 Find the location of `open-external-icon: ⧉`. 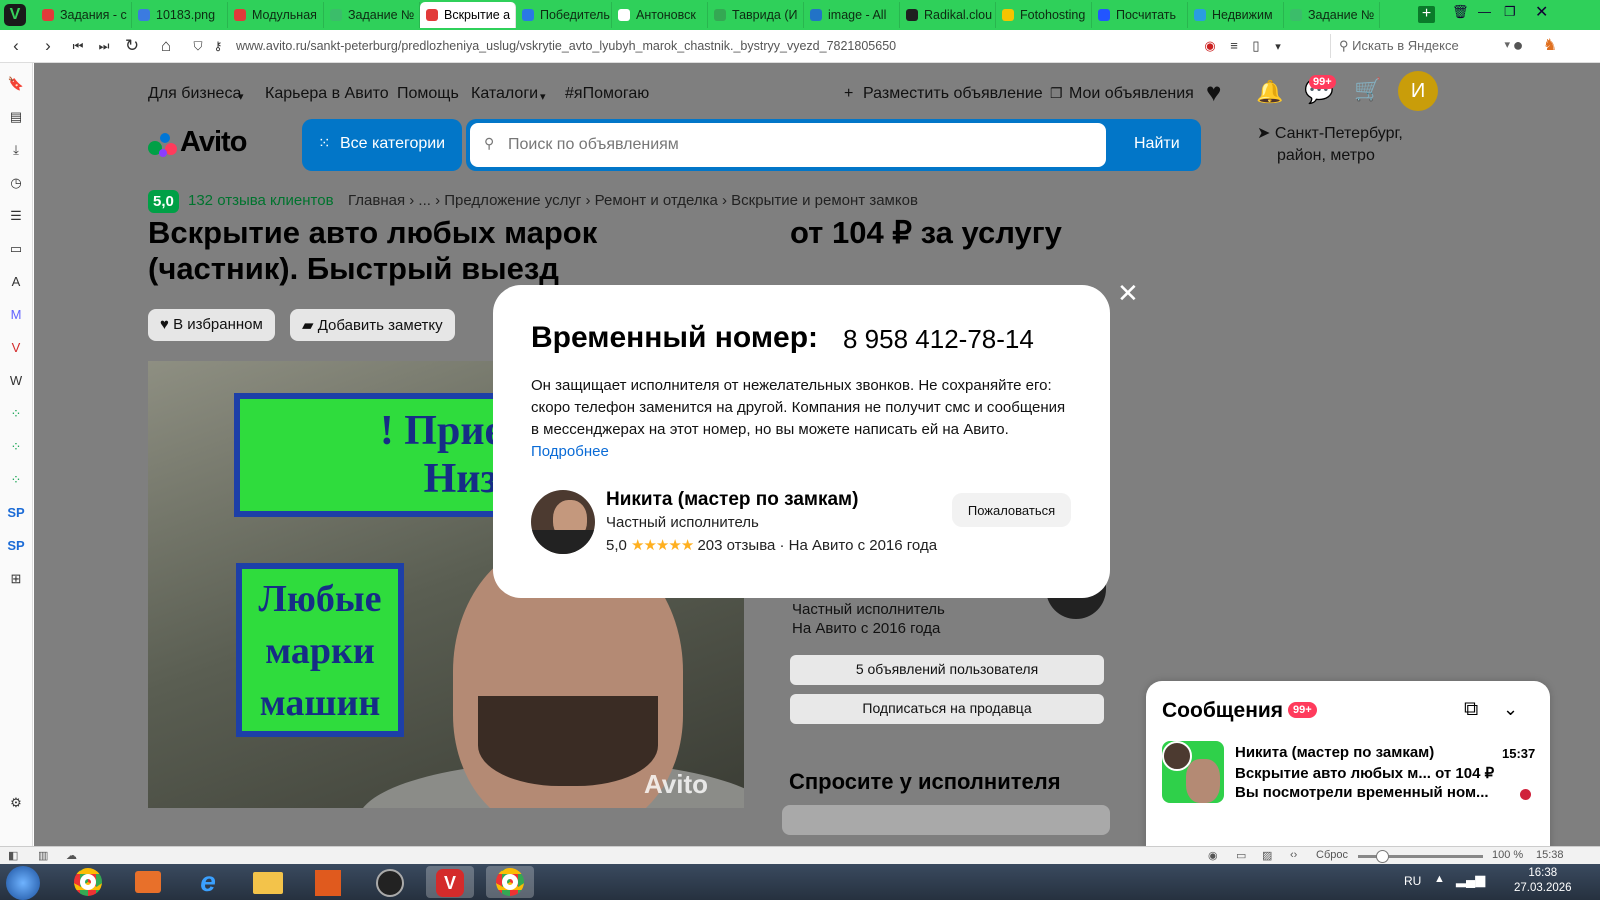

open-external-icon: ⧉ is located at coordinates (1471, 709).